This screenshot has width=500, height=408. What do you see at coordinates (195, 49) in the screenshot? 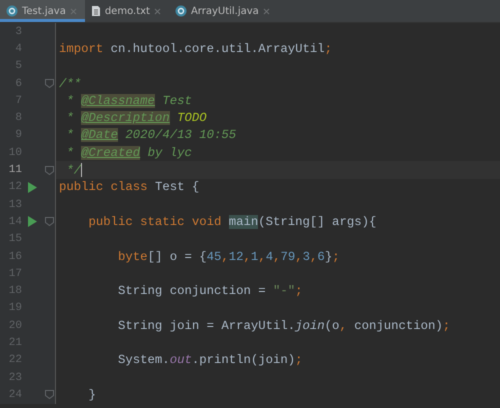
I see `code-line: import cn.hutool.core.util.ArrayUtil;` at bounding box center [195, 49].